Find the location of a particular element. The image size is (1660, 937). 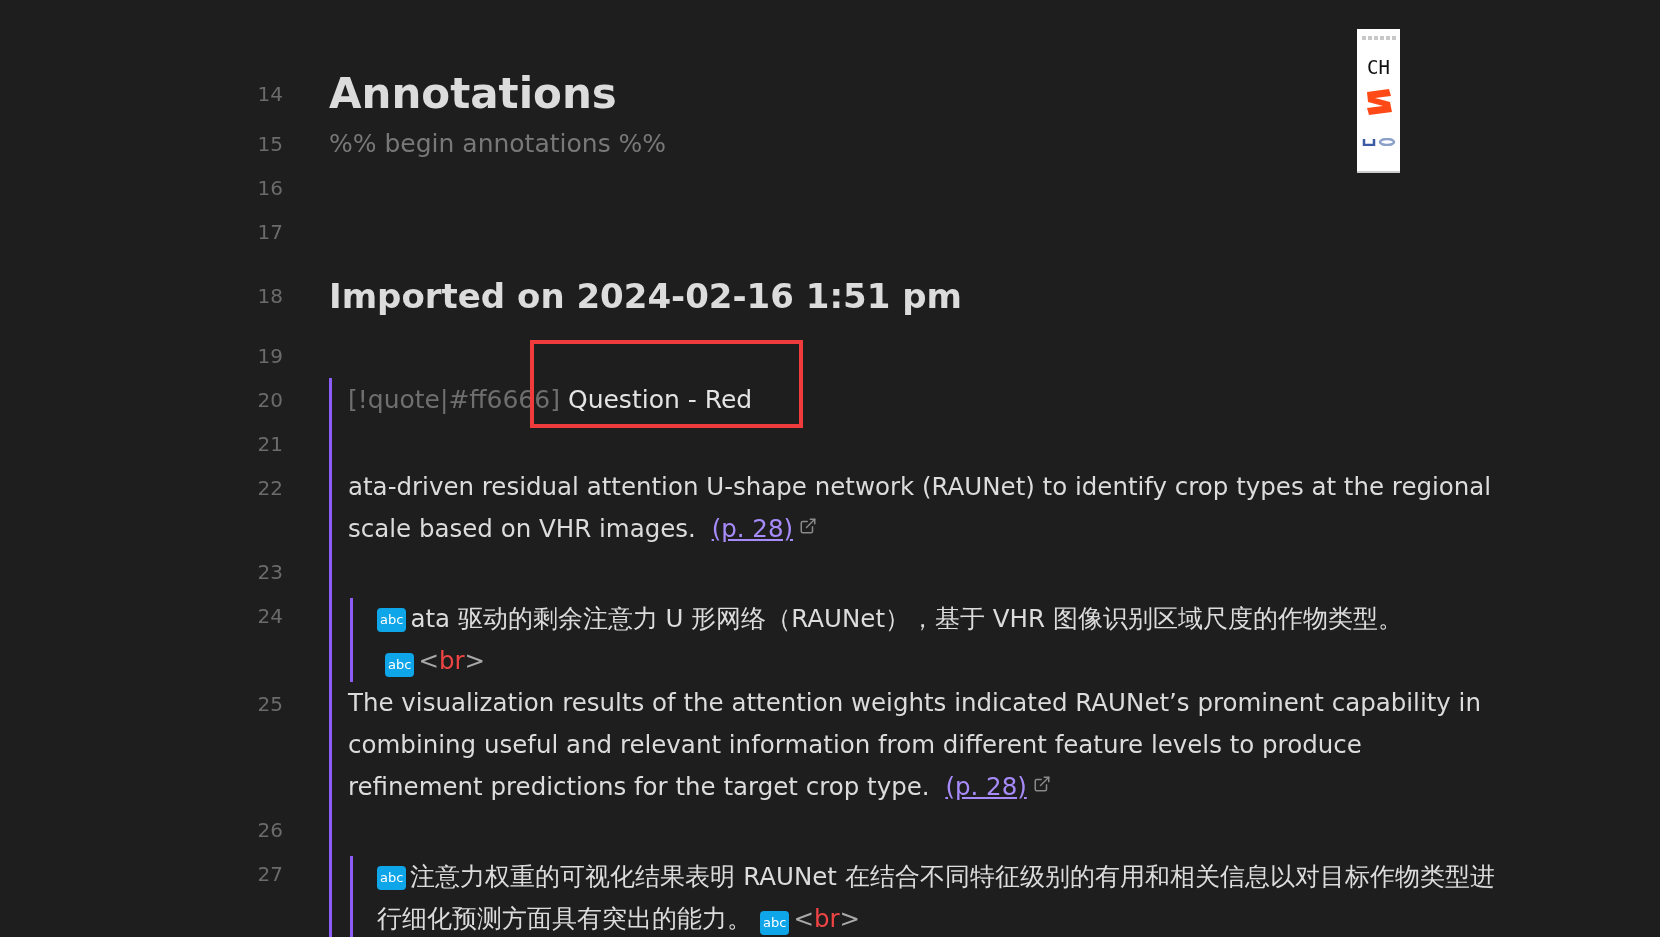

quote-paragraph: The visualization results of the attention weights indicated RAUNet’s prominent capability in combining useful and relevant information from different feature levels to produce refinement predictions for the target crop type. (p. 28) is located at coordinates (915, 745).